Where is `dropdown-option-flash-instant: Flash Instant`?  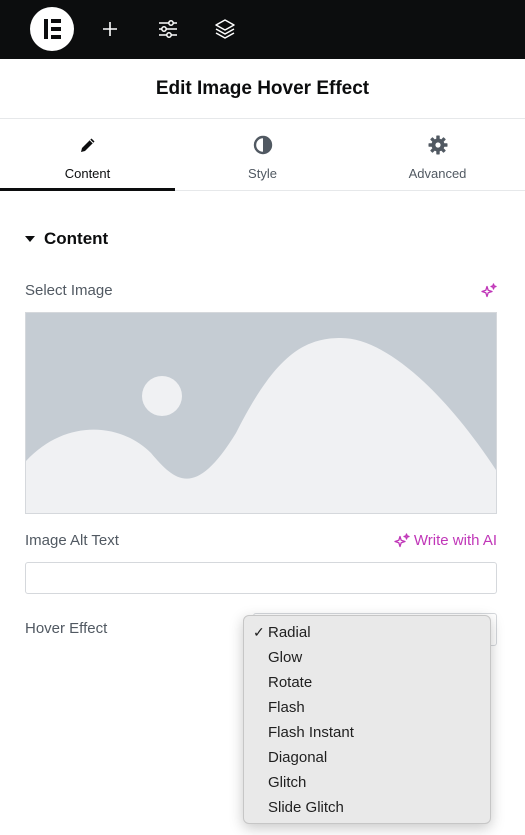 dropdown-option-flash-instant: Flash Instant is located at coordinates (367, 732).